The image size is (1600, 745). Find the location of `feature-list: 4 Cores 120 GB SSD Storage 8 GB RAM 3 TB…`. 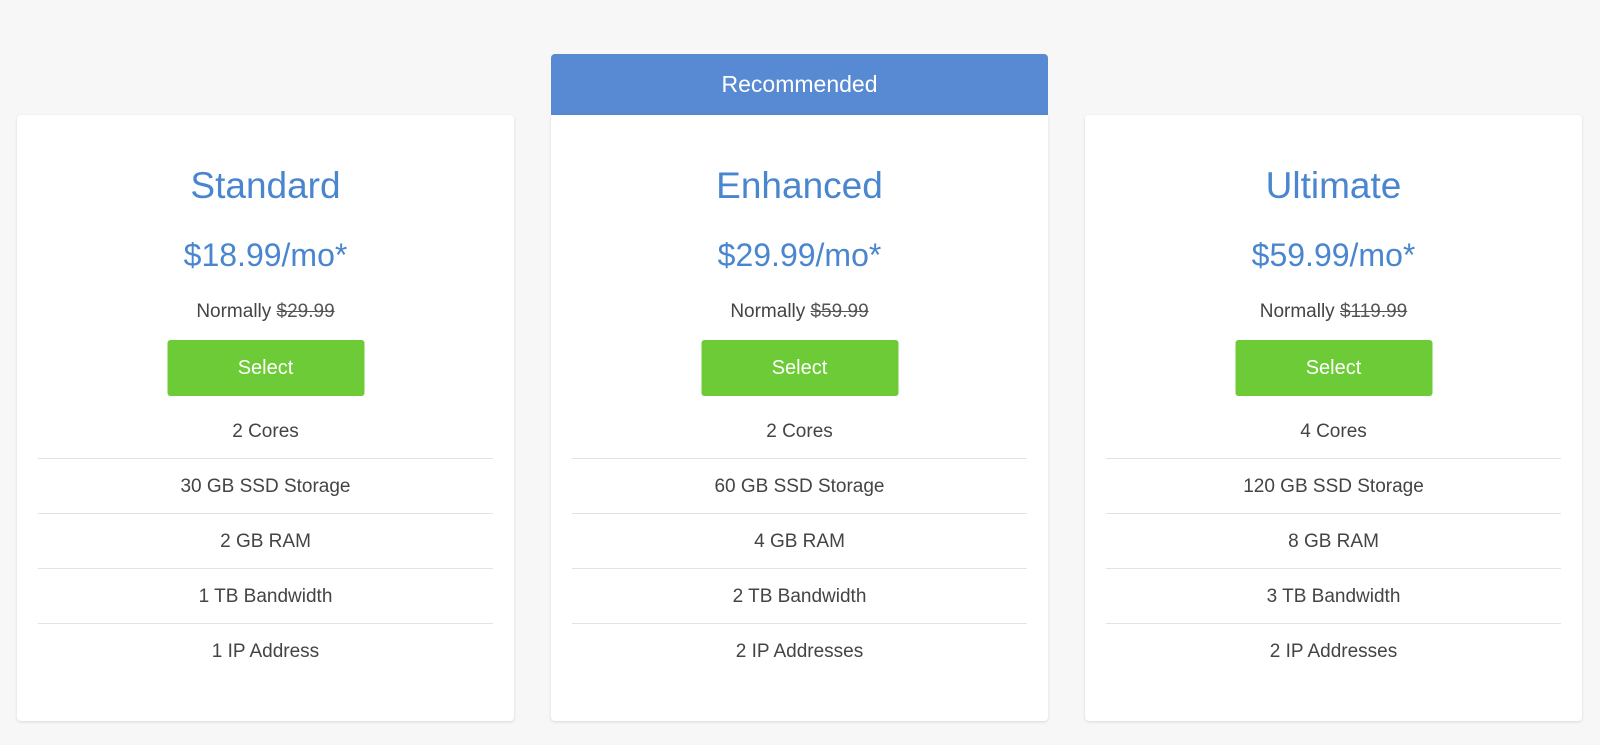

feature-list: 4 Cores 120 GB SSD Storage 8 GB RAM 3 TB… is located at coordinates (1333, 541).